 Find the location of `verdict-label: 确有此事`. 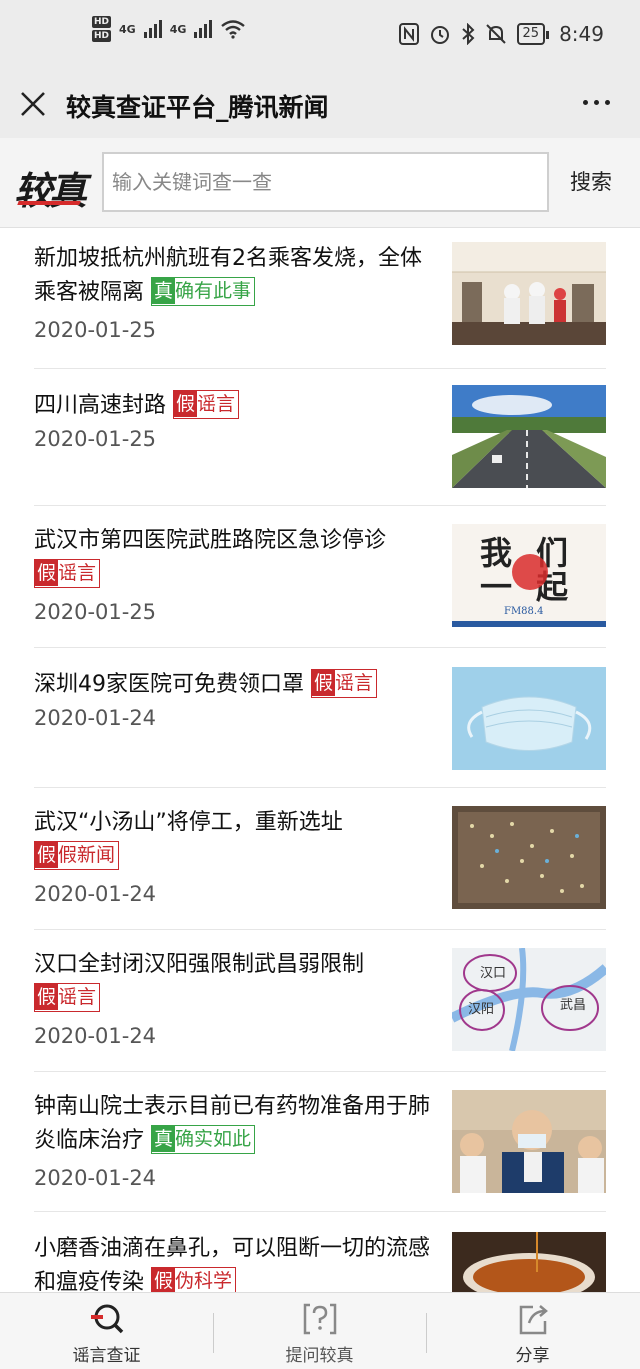

verdict-label: 确有此事 is located at coordinates (213, 291).